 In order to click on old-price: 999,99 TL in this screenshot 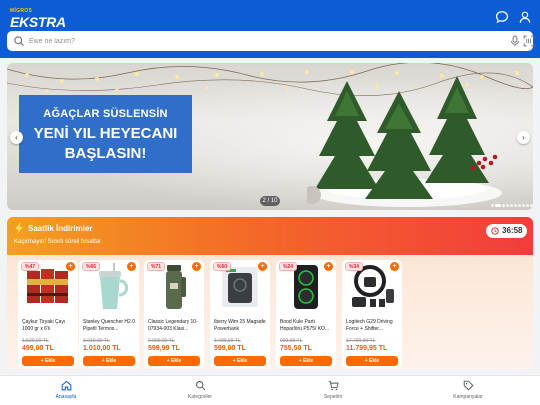, I will do `click(291, 341)`.